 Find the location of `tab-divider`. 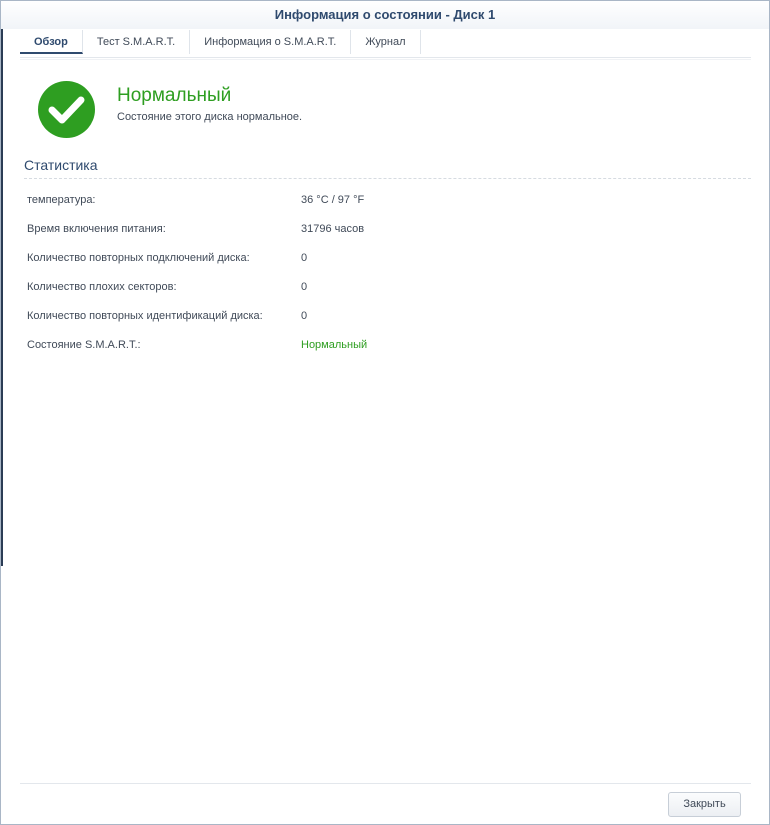

tab-divider is located at coordinates (385, 57).